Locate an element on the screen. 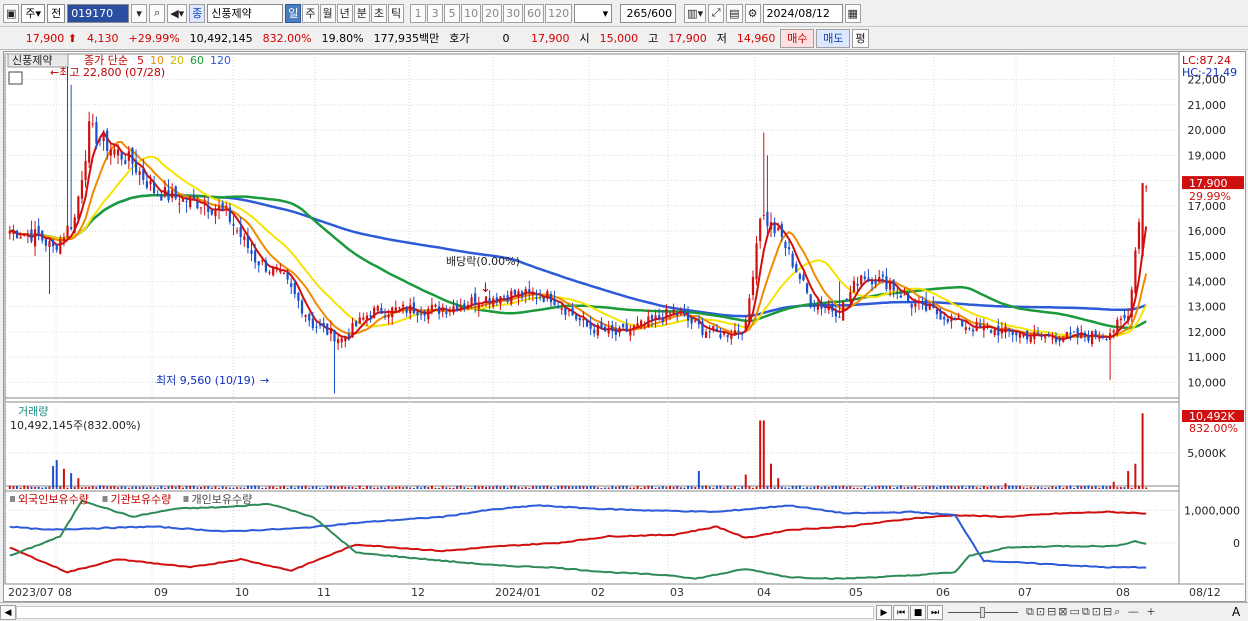 Image resolution: width=1248 pixels, height=621 pixels. crosshair-icon: ⤢ is located at coordinates (716, 13).